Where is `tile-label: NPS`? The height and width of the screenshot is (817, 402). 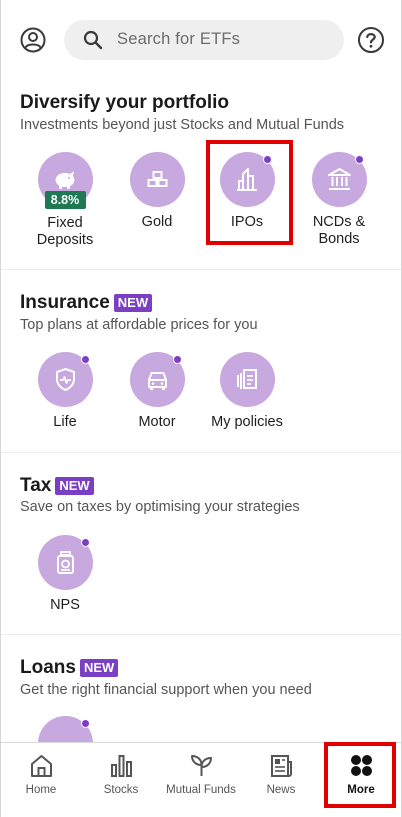 tile-label: NPS is located at coordinates (65, 605).